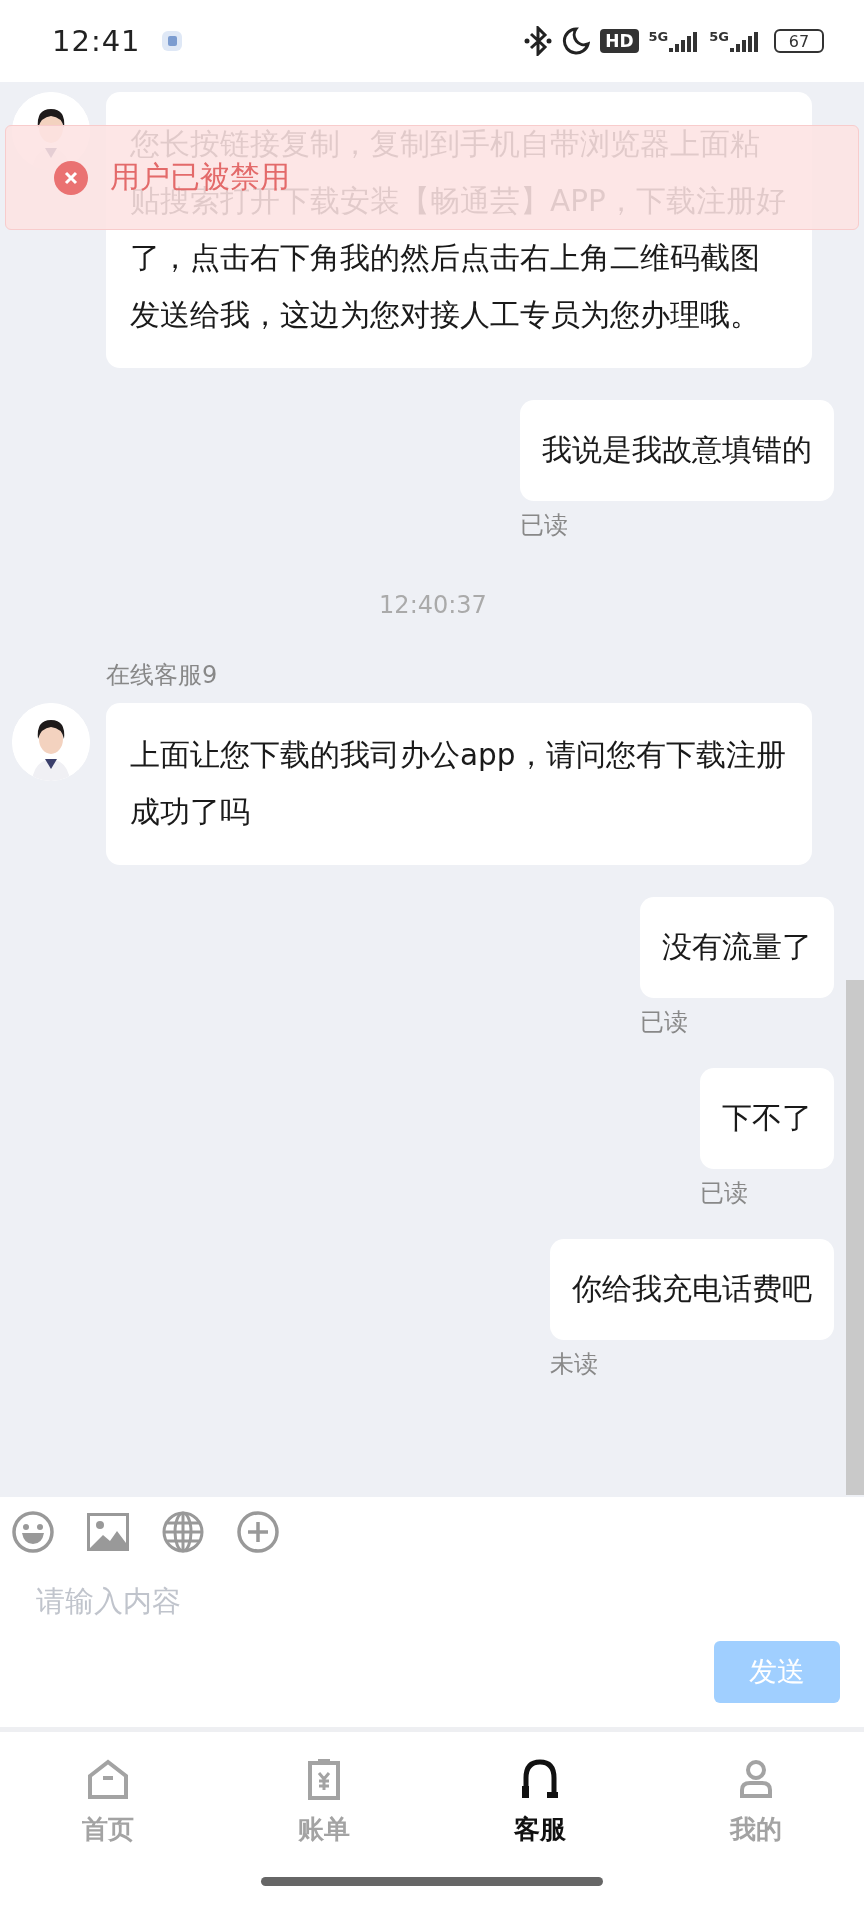  Describe the element at coordinates (767, 1118) in the screenshot. I see `message-bubble: 下不了` at that location.